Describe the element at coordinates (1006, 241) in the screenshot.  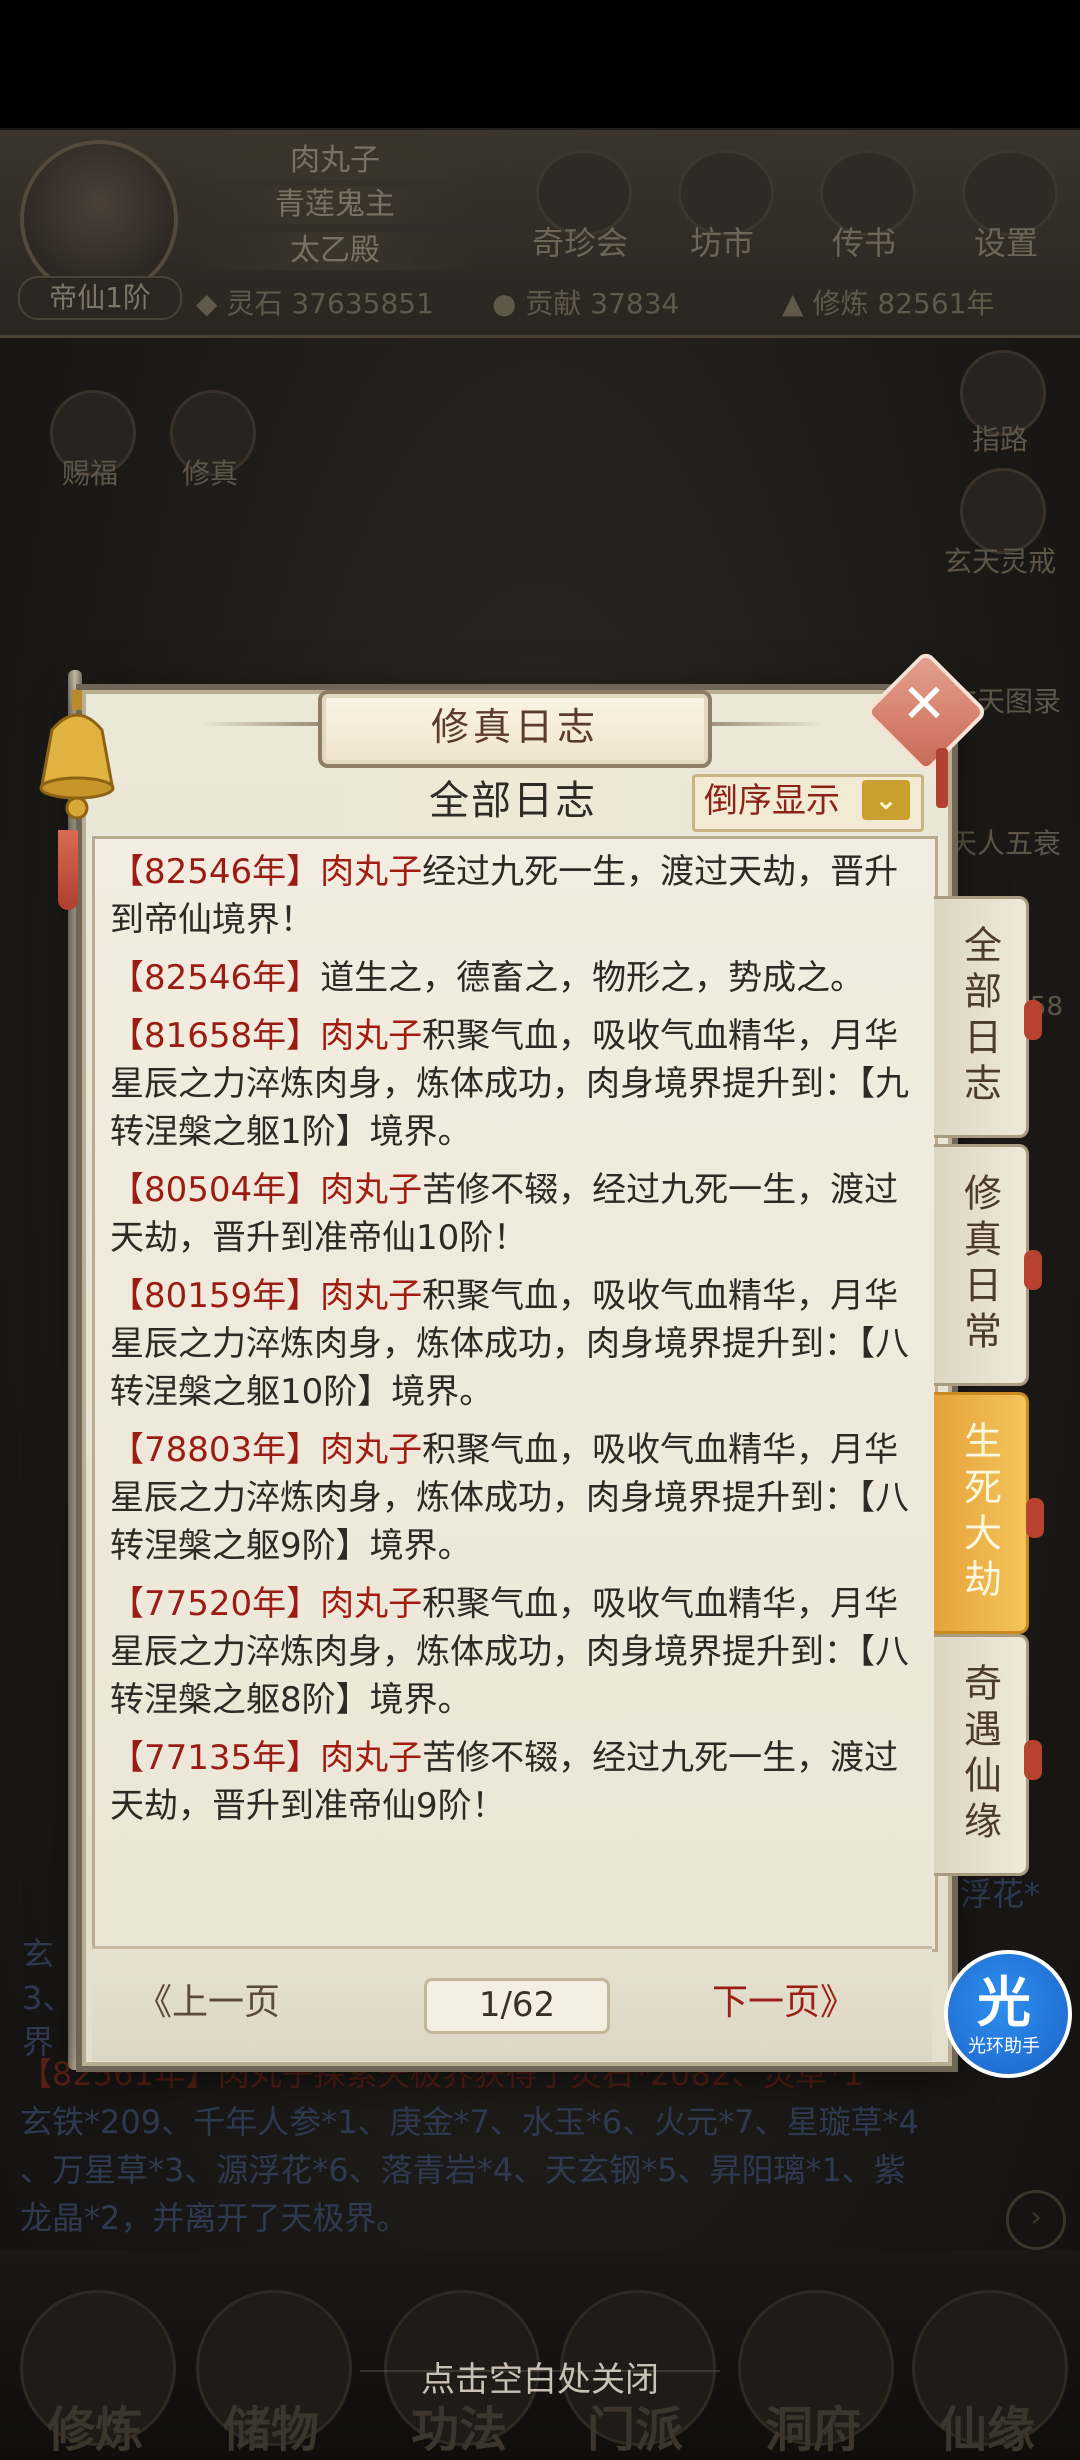
I see `top-button-label: 设置` at that location.